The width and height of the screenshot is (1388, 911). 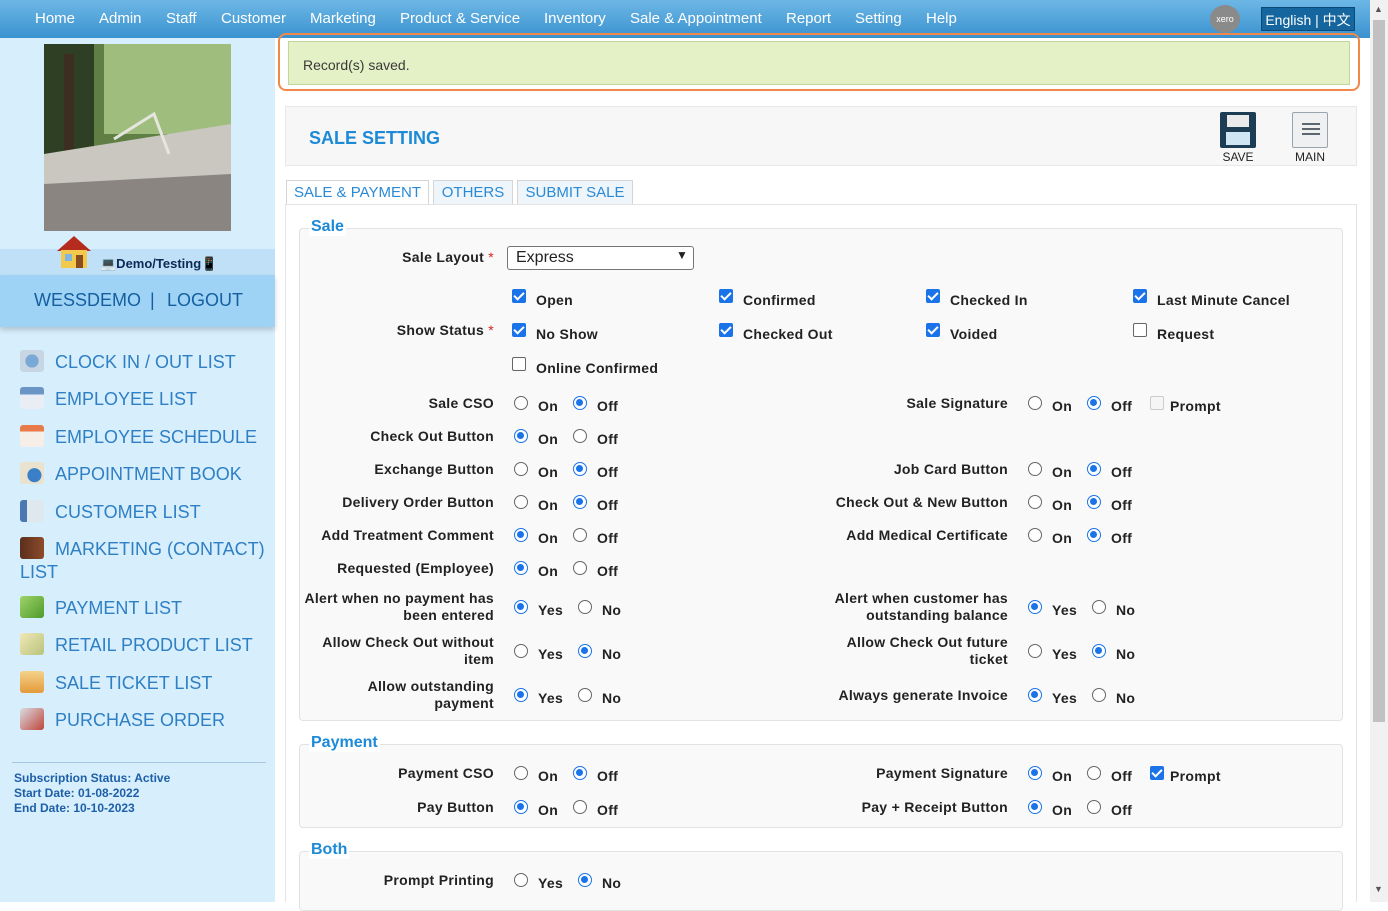 I want to click on requested-employee-on-radio, so click(x=521, y=568).